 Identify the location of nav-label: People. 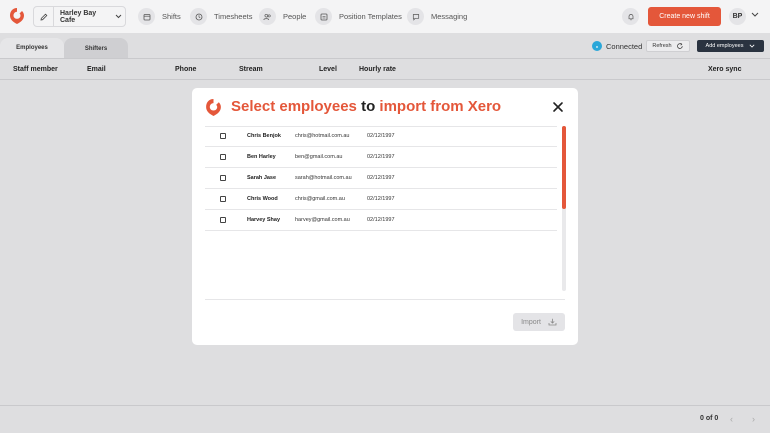
(295, 16).